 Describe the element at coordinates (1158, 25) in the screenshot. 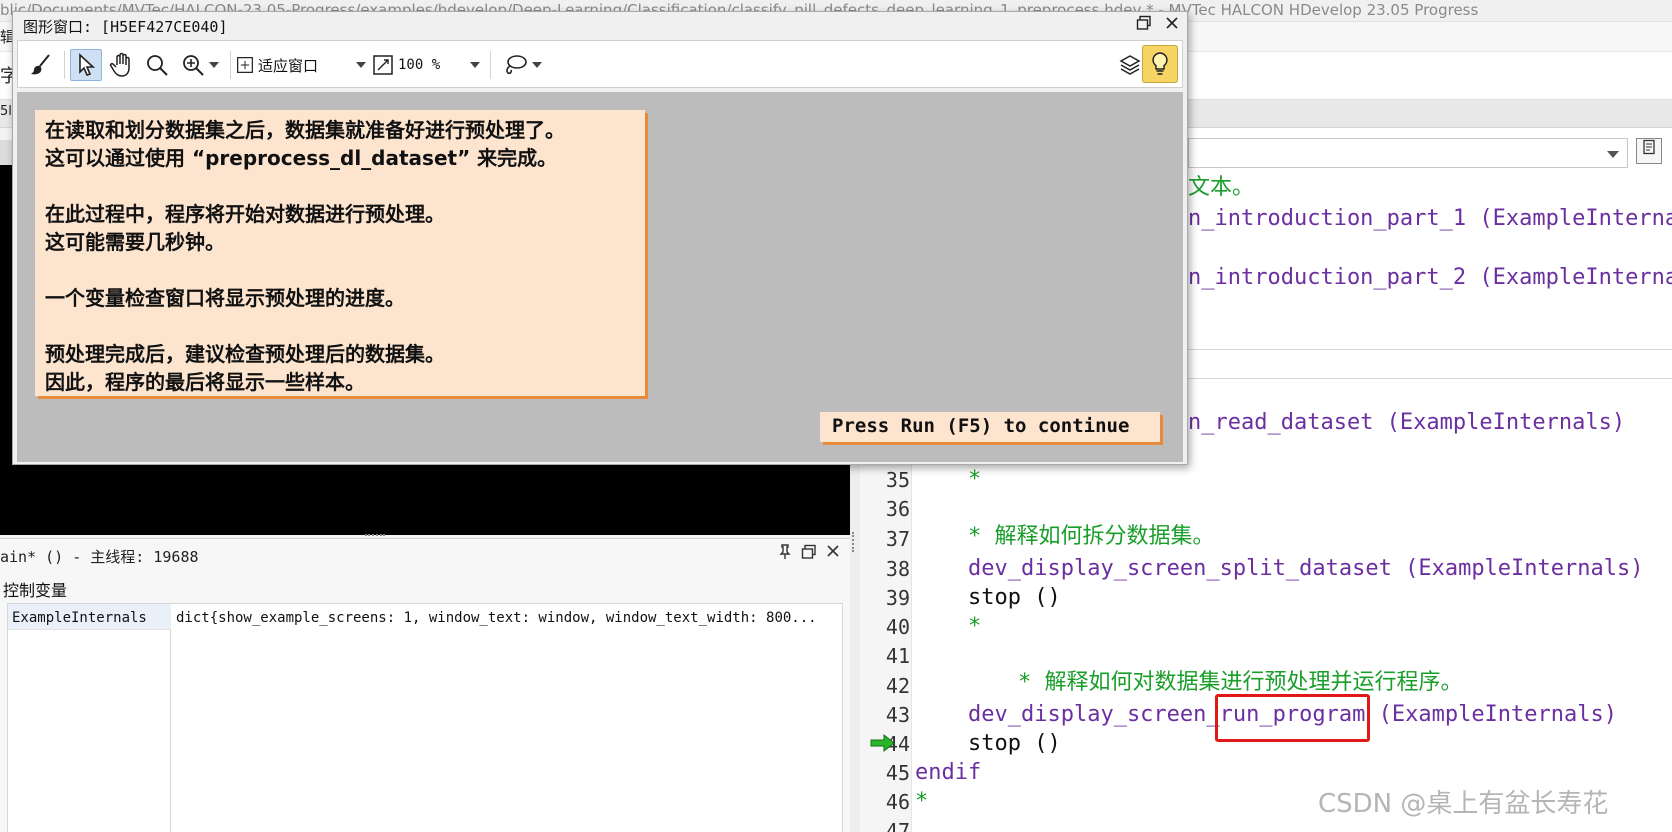

I see `graphics-window-controls` at that location.